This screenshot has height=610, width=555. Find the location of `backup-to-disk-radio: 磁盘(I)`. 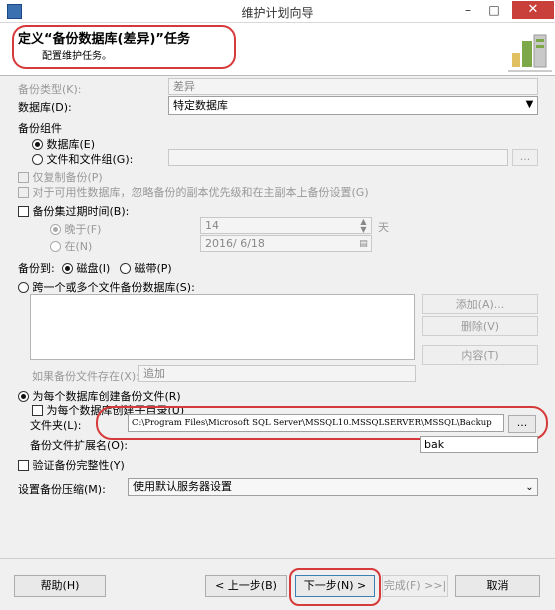

backup-to-disk-radio: 磁盘(I) is located at coordinates (86, 268).